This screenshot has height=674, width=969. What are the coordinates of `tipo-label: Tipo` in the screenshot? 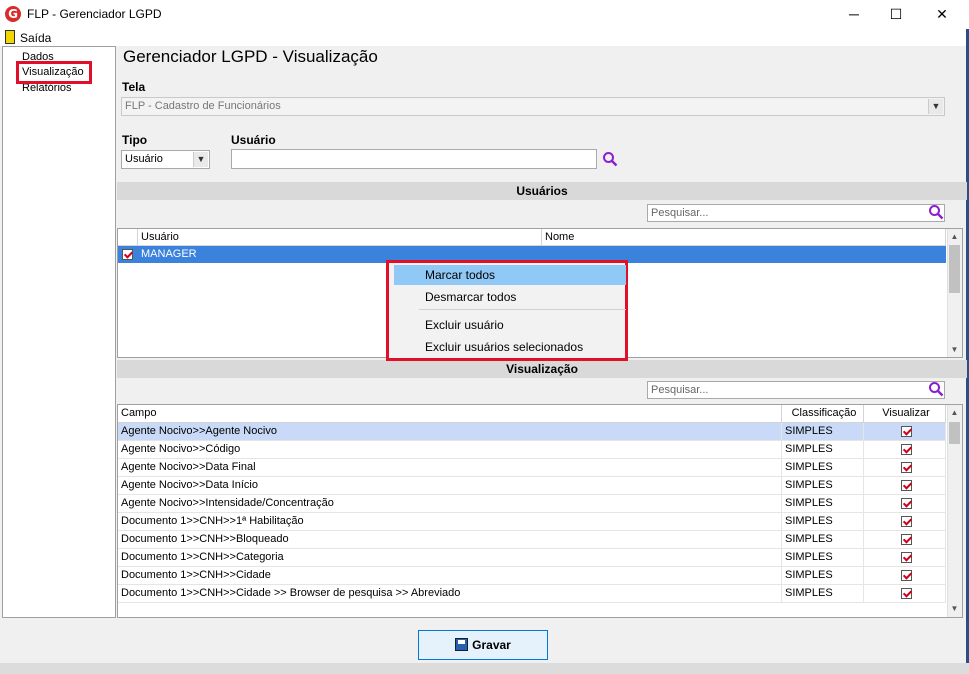 It's located at (135, 140).